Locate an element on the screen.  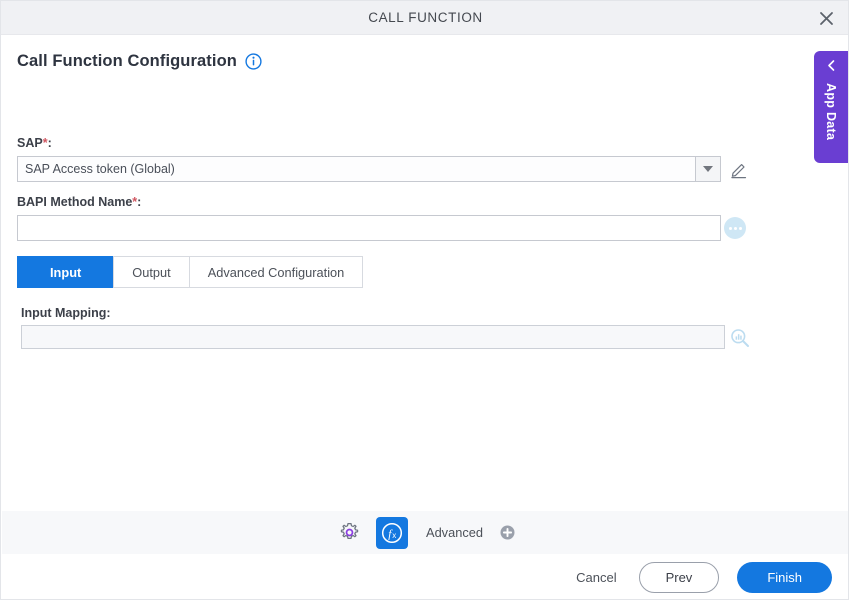
sap-select-value: SAP Access token (Global) is located at coordinates (100, 169).